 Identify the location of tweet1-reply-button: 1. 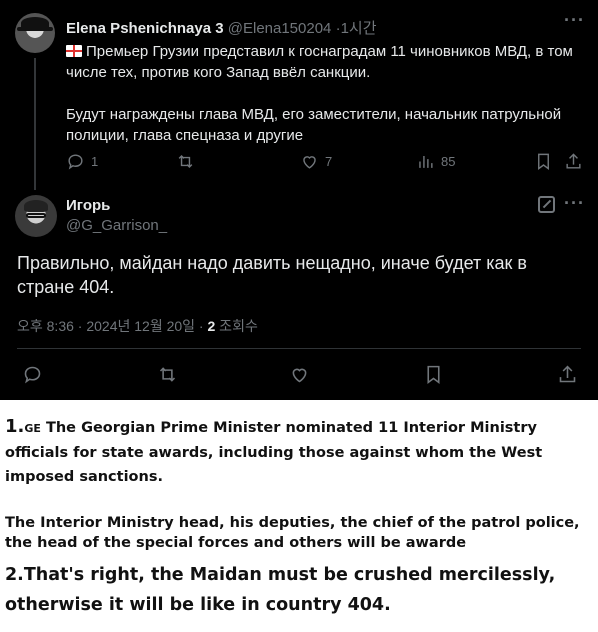
(82, 161).